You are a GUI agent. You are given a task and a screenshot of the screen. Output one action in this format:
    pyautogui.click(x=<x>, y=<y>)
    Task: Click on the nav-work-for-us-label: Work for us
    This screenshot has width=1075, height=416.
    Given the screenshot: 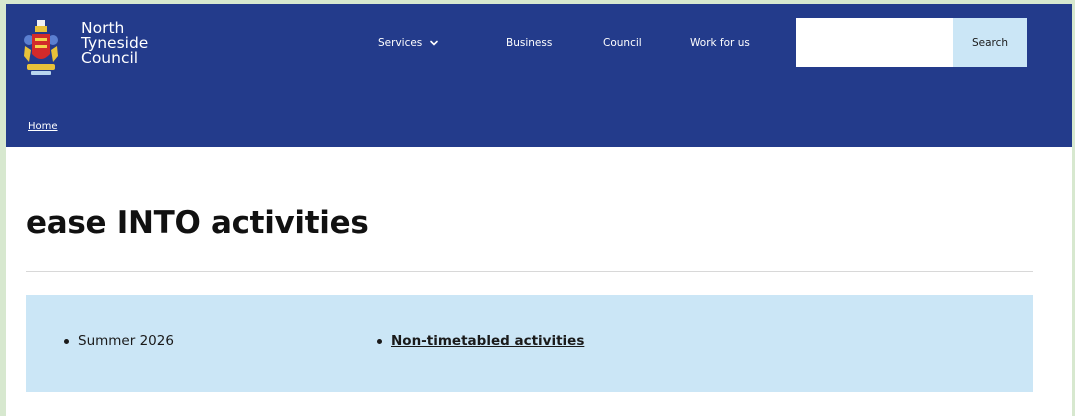 What is the action you would take?
    pyautogui.click(x=720, y=43)
    